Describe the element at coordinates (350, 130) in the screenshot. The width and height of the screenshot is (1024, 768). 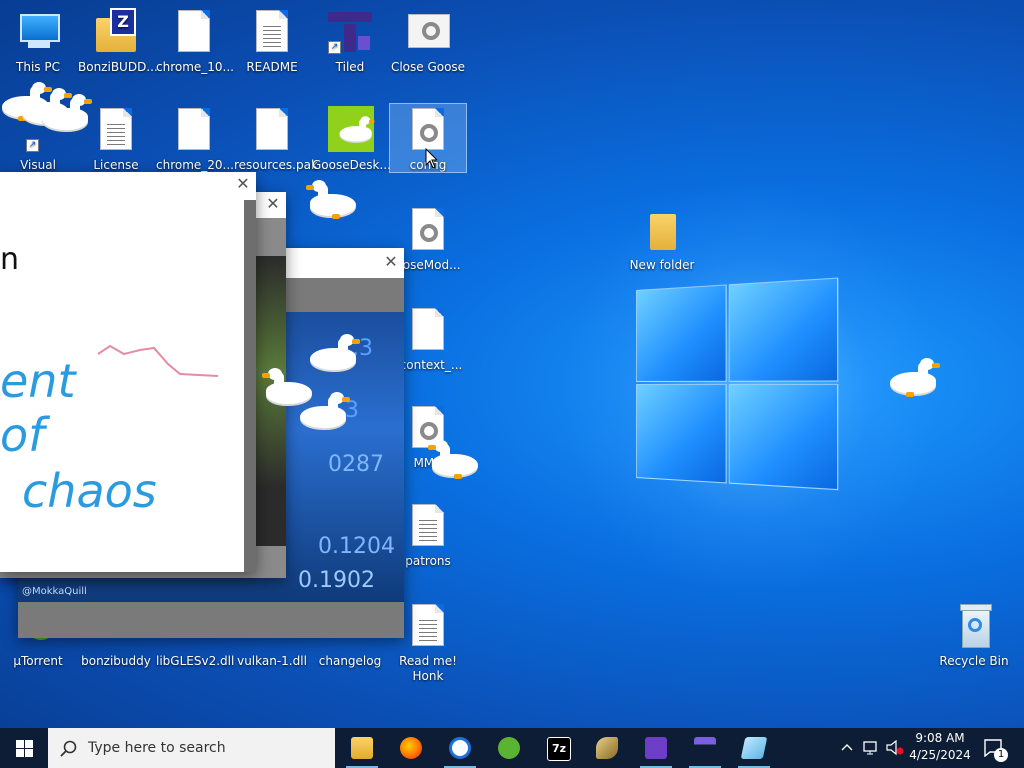
I see `goose-app-icon` at that location.